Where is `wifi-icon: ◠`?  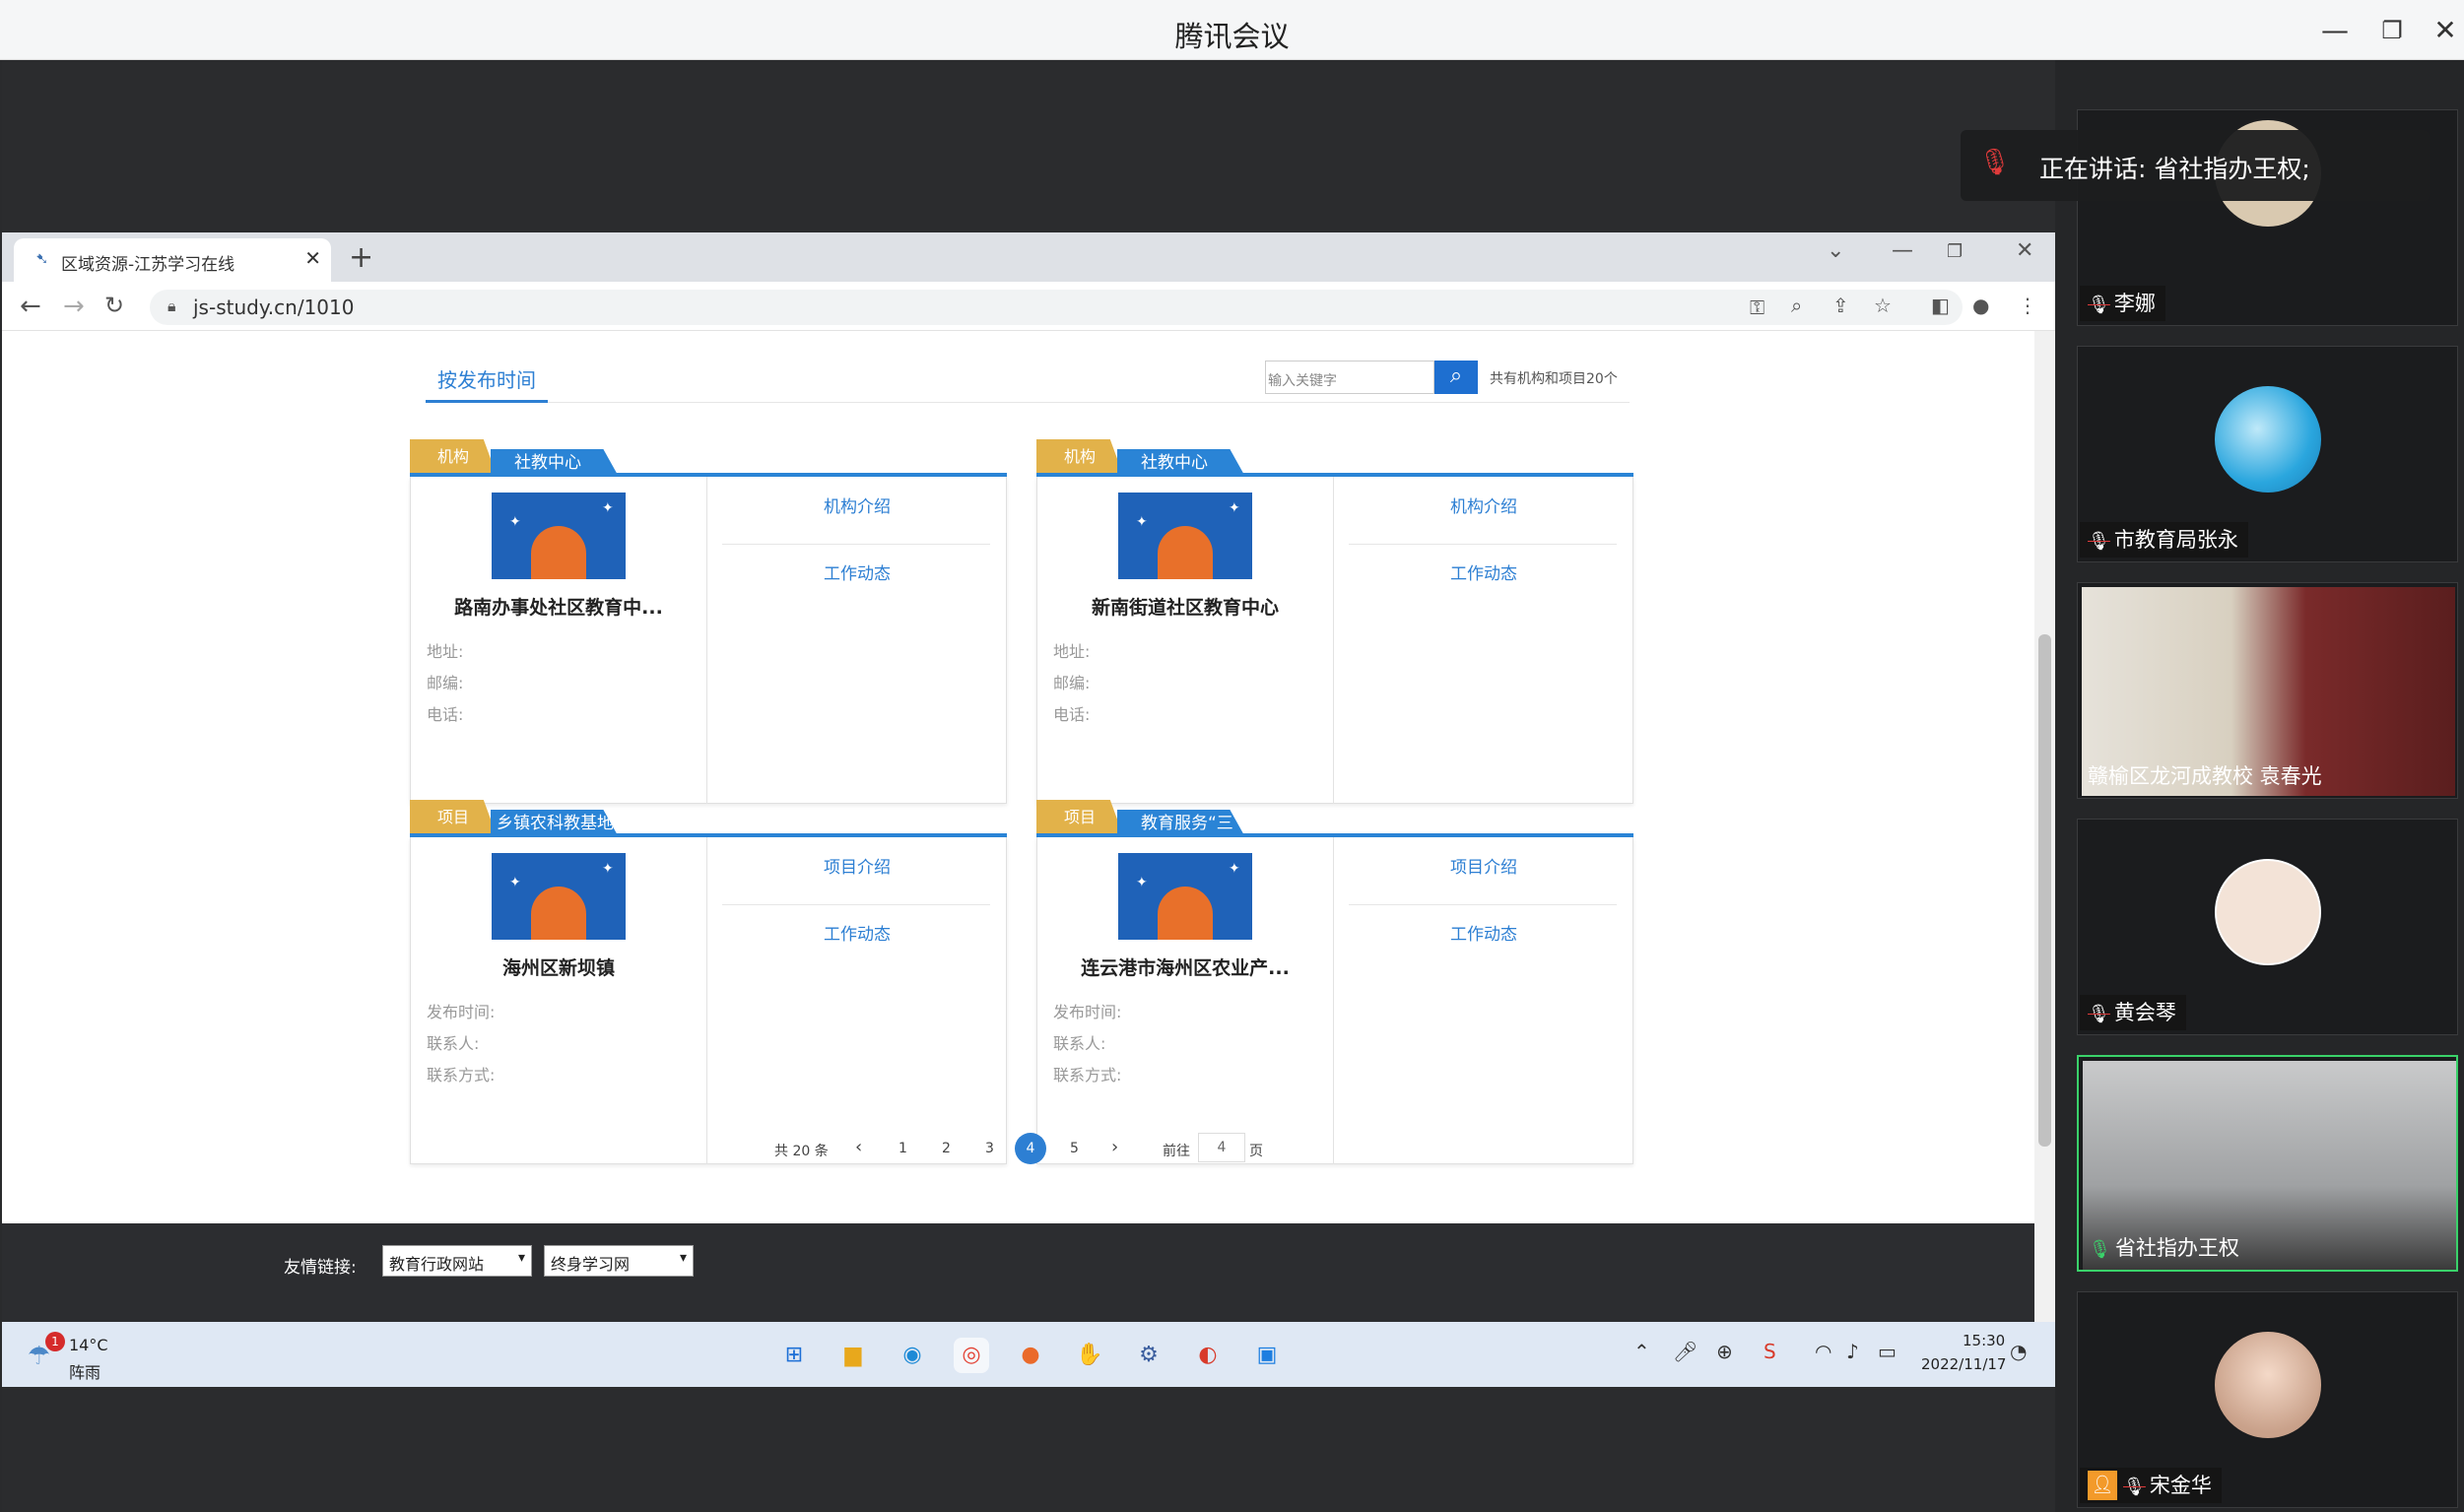
wifi-icon: ◠ is located at coordinates (1823, 1351).